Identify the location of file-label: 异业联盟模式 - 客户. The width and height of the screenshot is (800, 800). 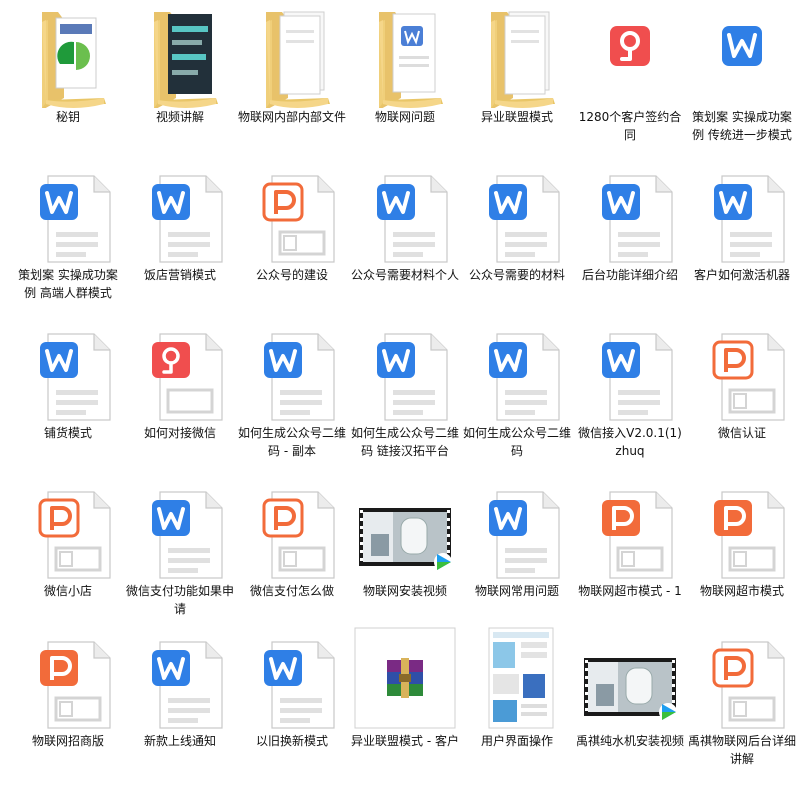
(405, 741).